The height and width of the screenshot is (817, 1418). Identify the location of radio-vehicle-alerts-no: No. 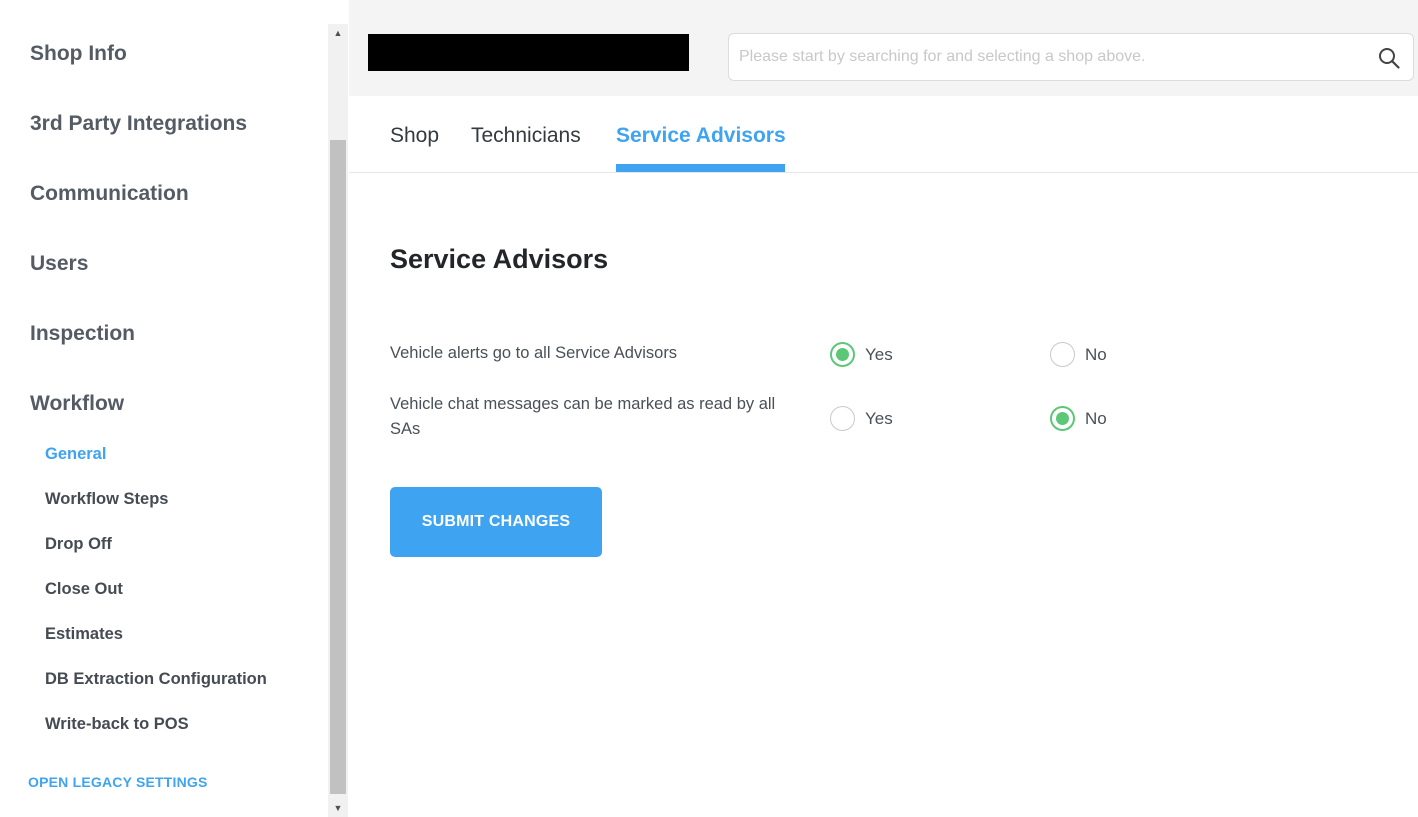
(1078, 354).